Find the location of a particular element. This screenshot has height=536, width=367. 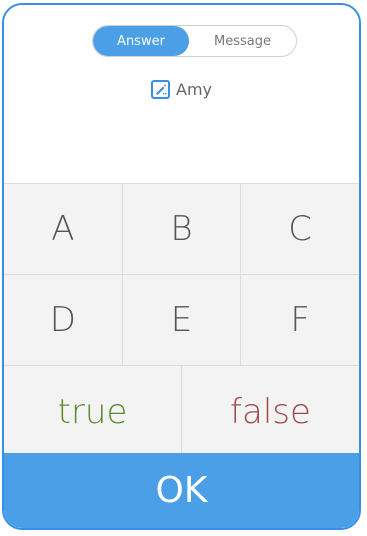

mode-toggle: Answer Message is located at coordinates (194, 41).